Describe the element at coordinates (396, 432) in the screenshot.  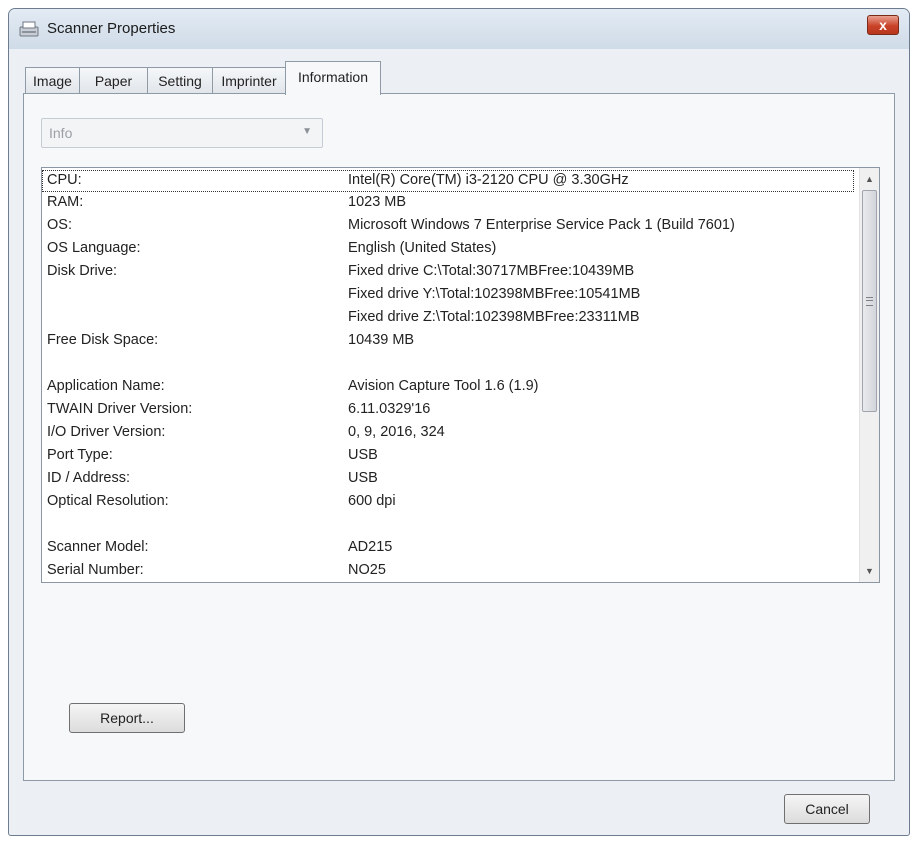
I see `info-value: 0, 9, 2016, 324` at that location.